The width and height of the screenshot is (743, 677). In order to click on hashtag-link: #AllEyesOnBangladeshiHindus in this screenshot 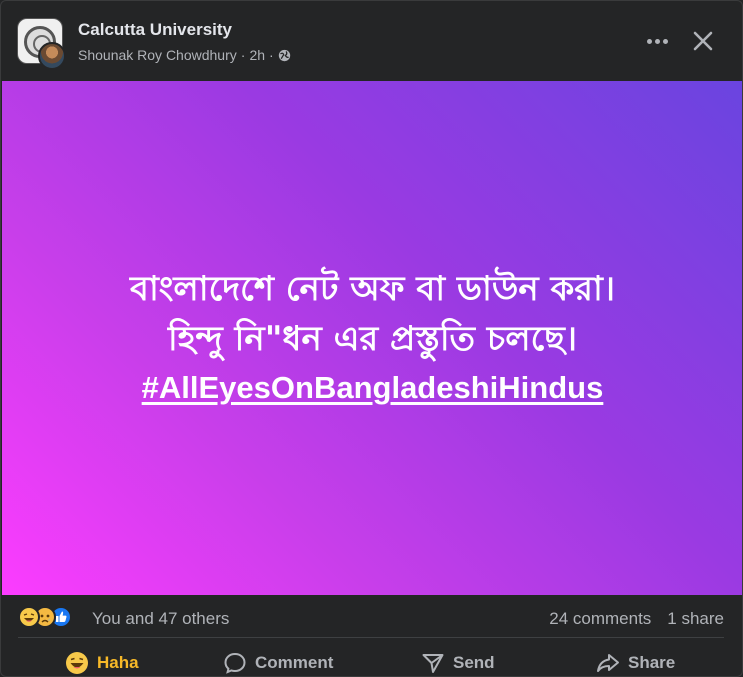, I will do `click(373, 388)`.